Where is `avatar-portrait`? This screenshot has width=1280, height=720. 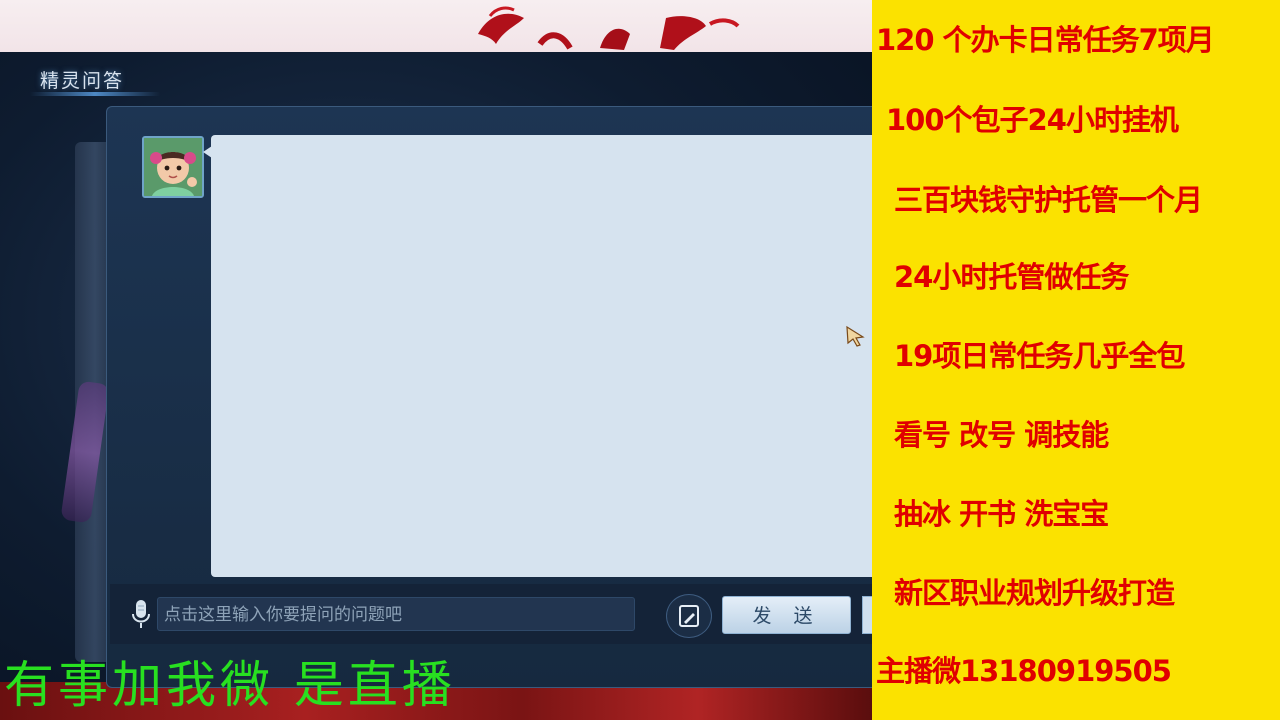
avatar-portrait is located at coordinates (173, 167).